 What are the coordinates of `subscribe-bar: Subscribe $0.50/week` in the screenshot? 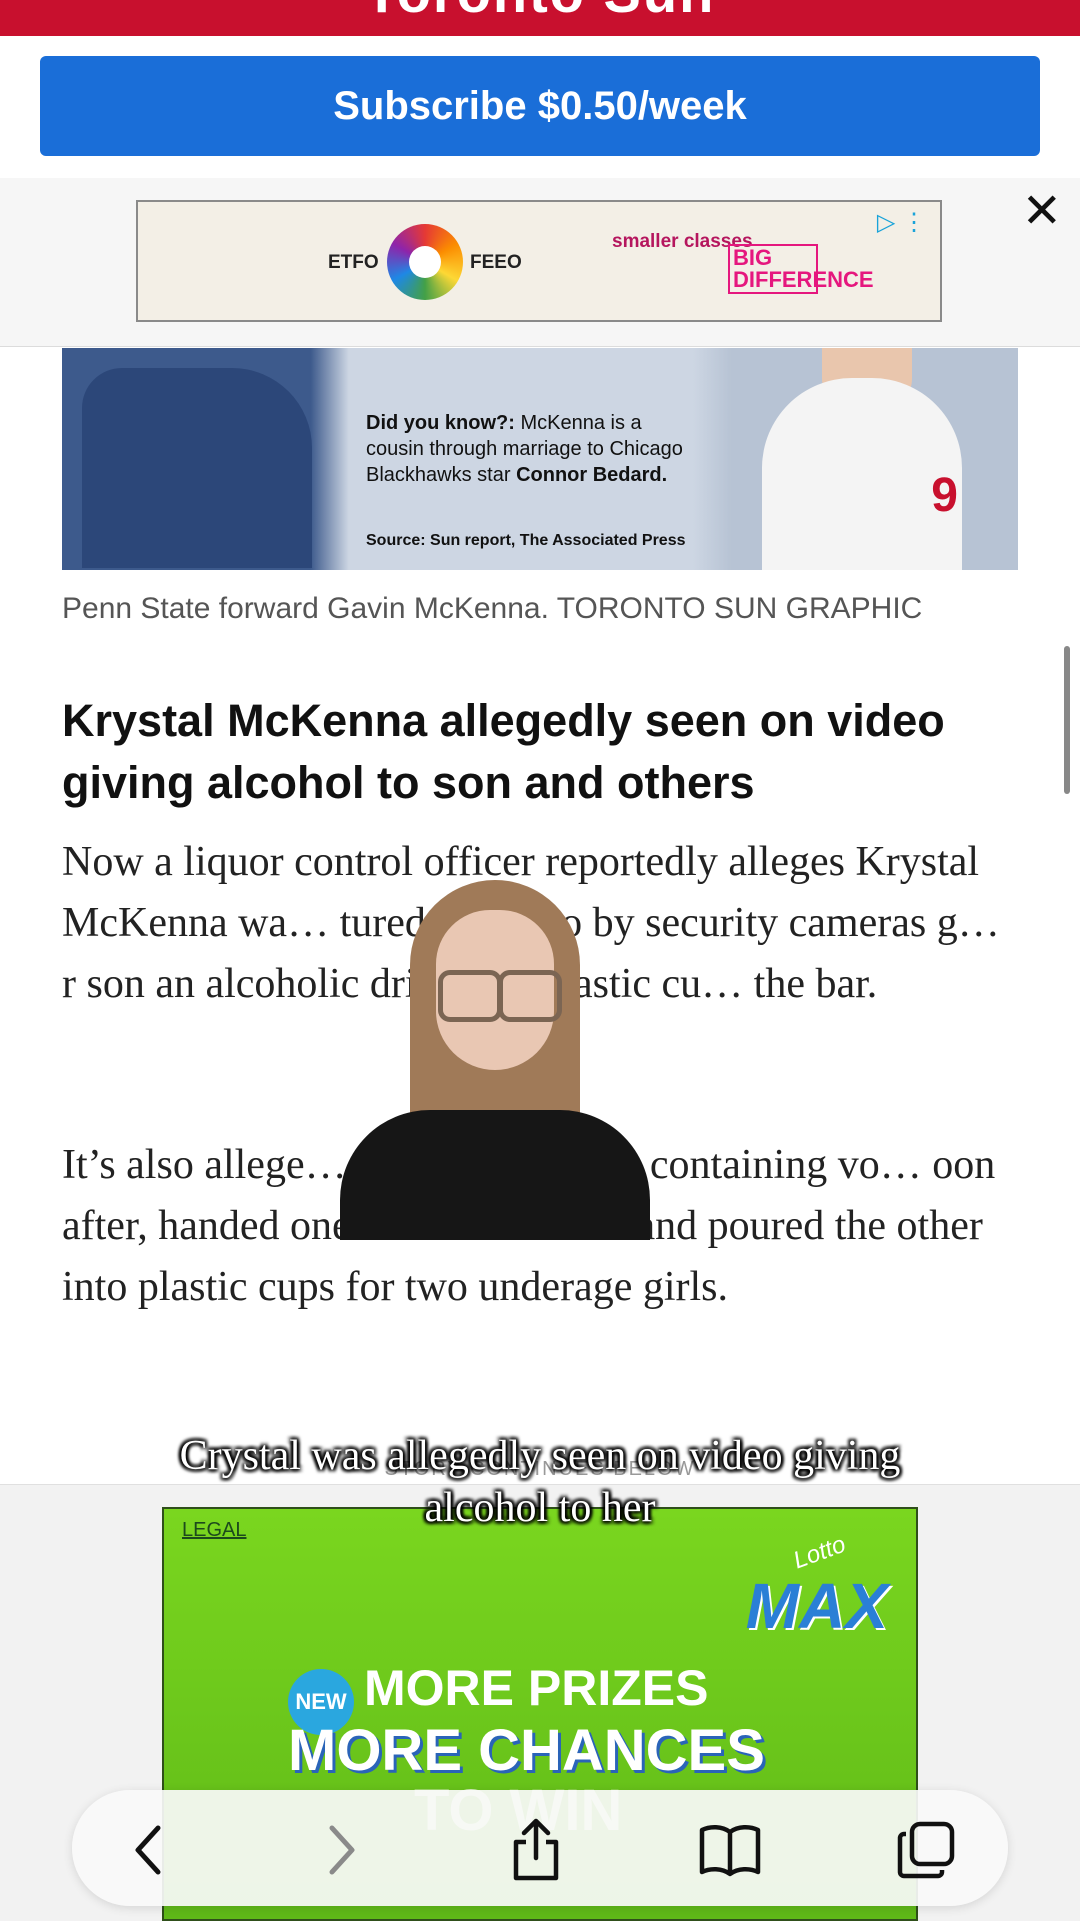 It's located at (540, 107).